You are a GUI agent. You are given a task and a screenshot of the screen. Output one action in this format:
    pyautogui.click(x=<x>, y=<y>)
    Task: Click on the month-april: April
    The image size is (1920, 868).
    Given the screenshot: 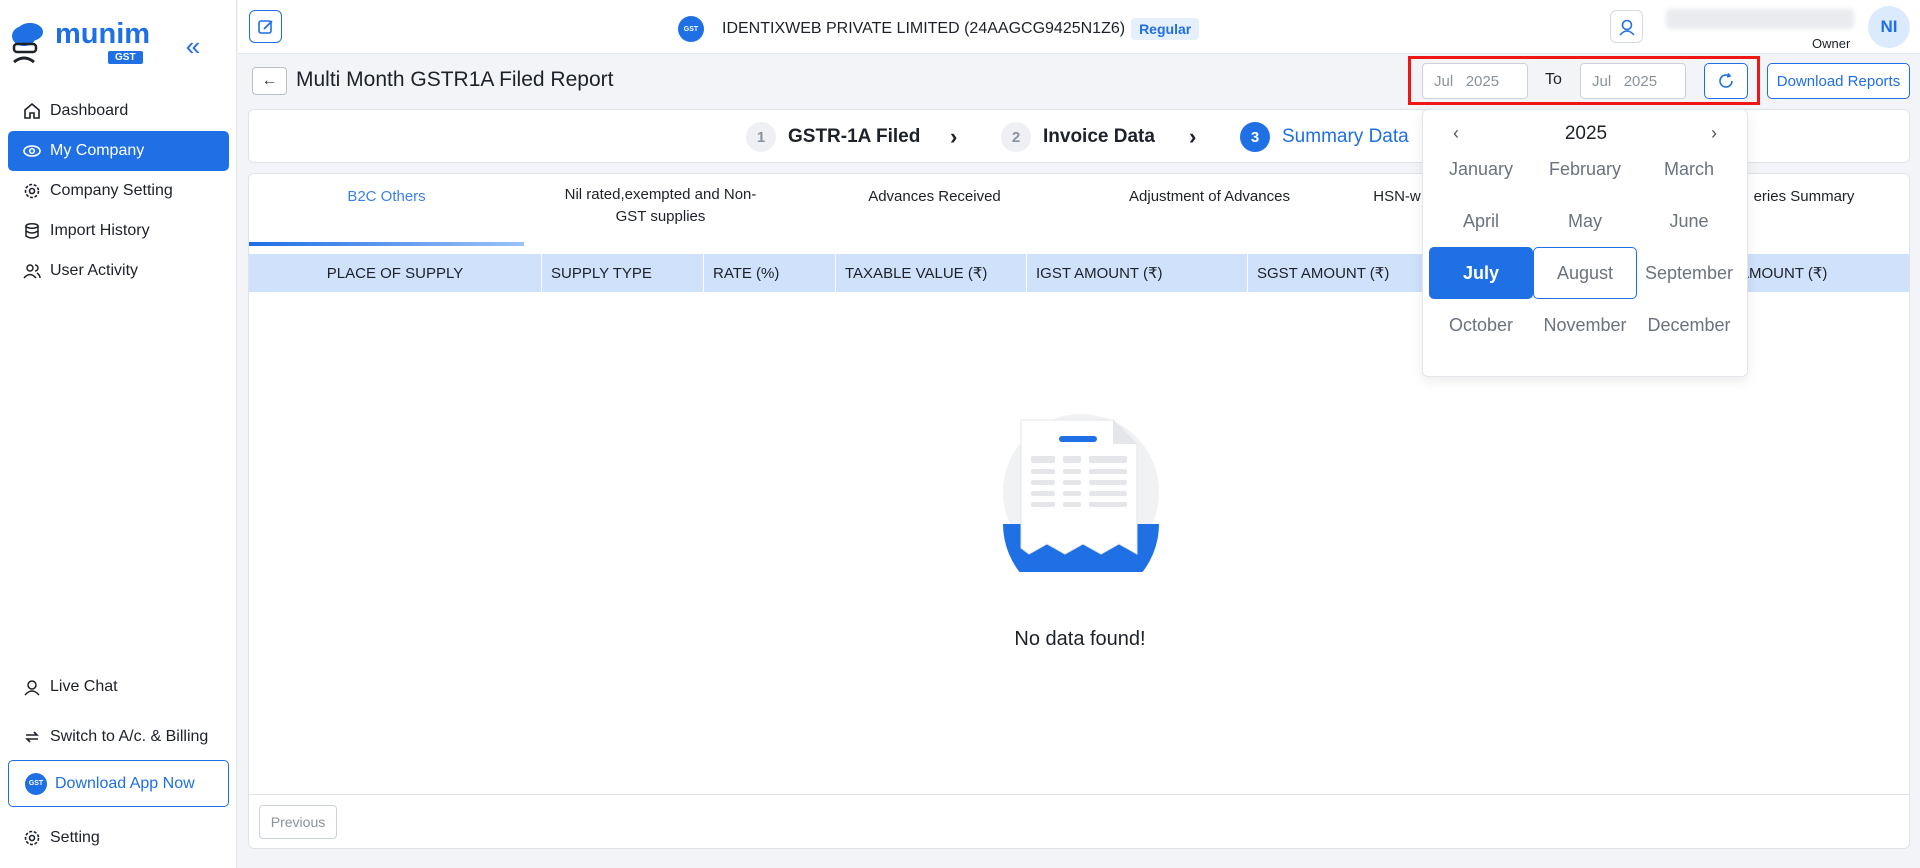 What is the action you would take?
    pyautogui.click(x=1481, y=221)
    